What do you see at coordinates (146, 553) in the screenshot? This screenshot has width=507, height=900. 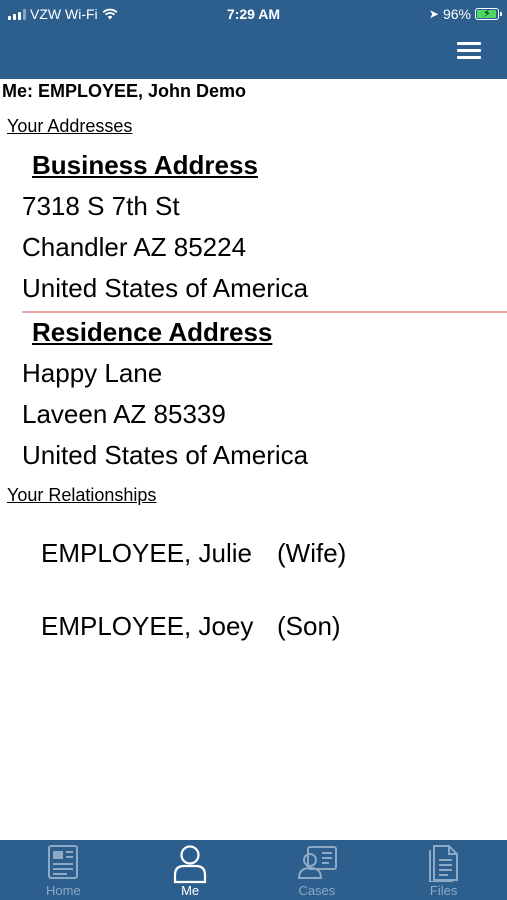 I see `relationship-name: EMPLOYEE, Julie` at bounding box center [146, 553].